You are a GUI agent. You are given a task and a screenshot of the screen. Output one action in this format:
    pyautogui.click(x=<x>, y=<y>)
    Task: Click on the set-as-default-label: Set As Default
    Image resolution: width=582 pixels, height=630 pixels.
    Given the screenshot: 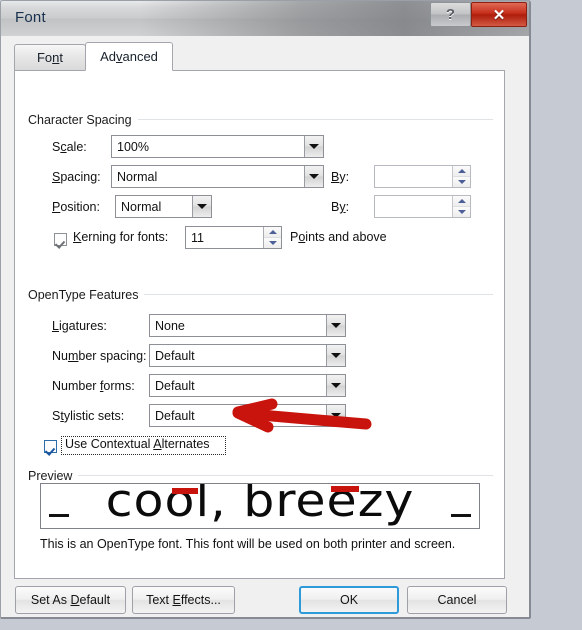 What is the action you would take?
    pyautogui.click(x=70, y=600)
    